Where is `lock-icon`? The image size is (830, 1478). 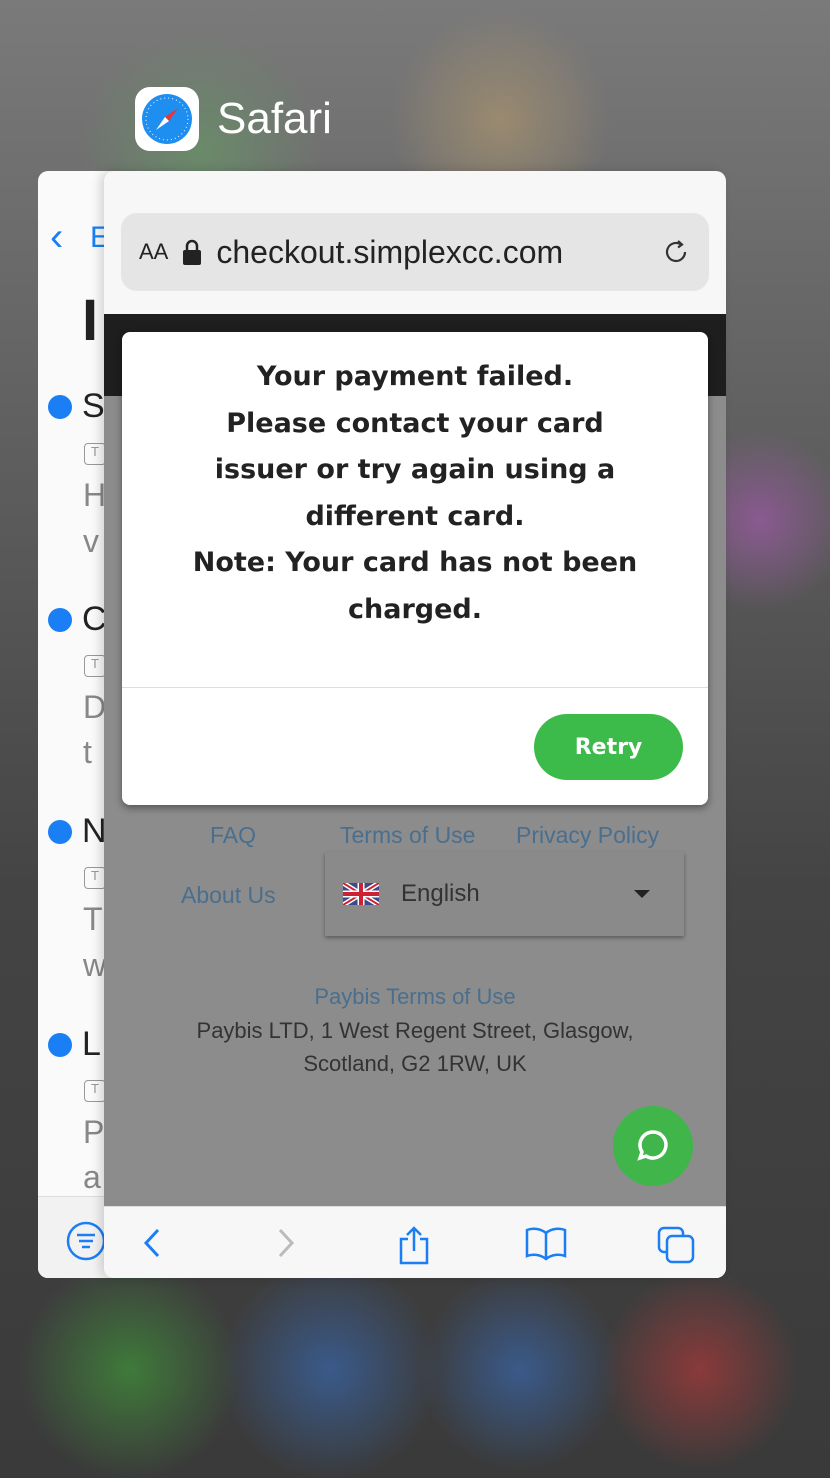 lock-icon is located at coordinates (192, 252).